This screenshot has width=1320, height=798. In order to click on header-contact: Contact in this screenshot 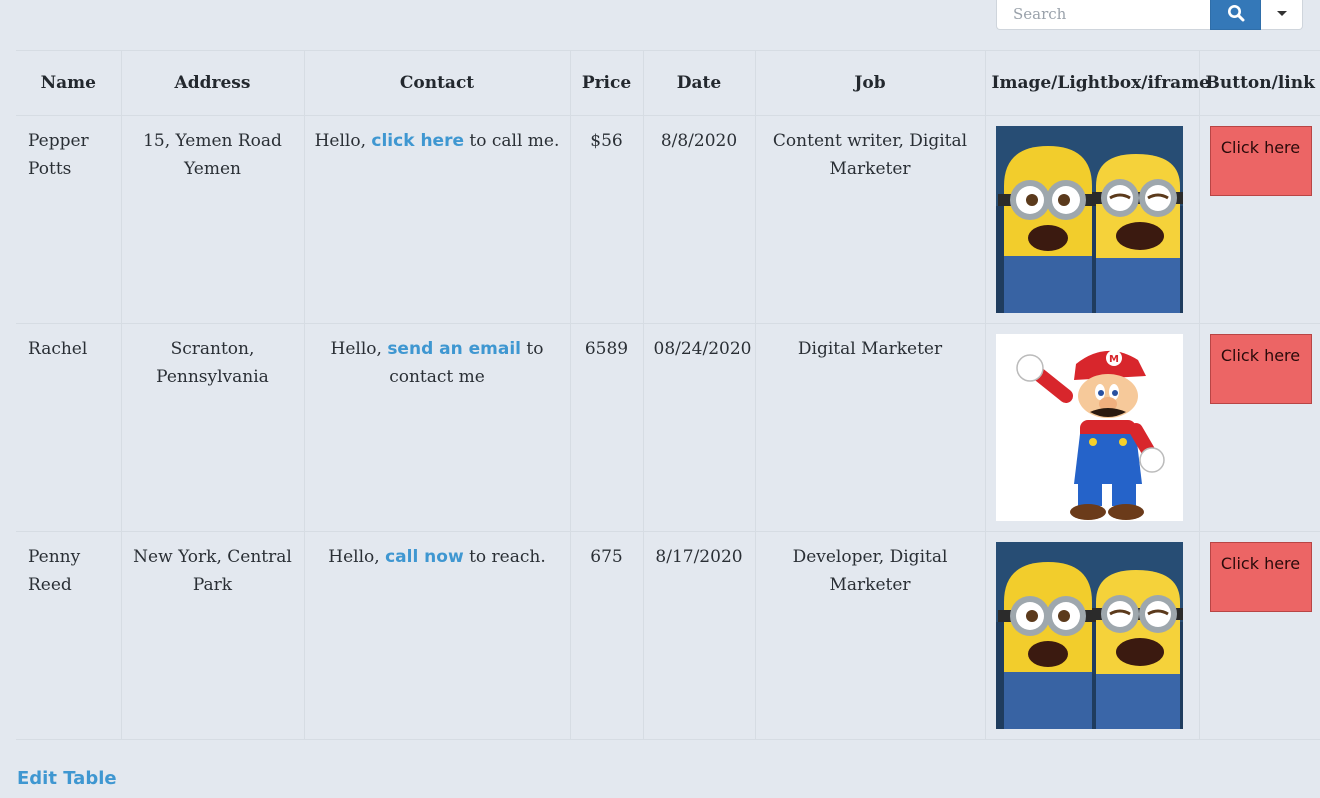, I will do `click(437, 83)`.